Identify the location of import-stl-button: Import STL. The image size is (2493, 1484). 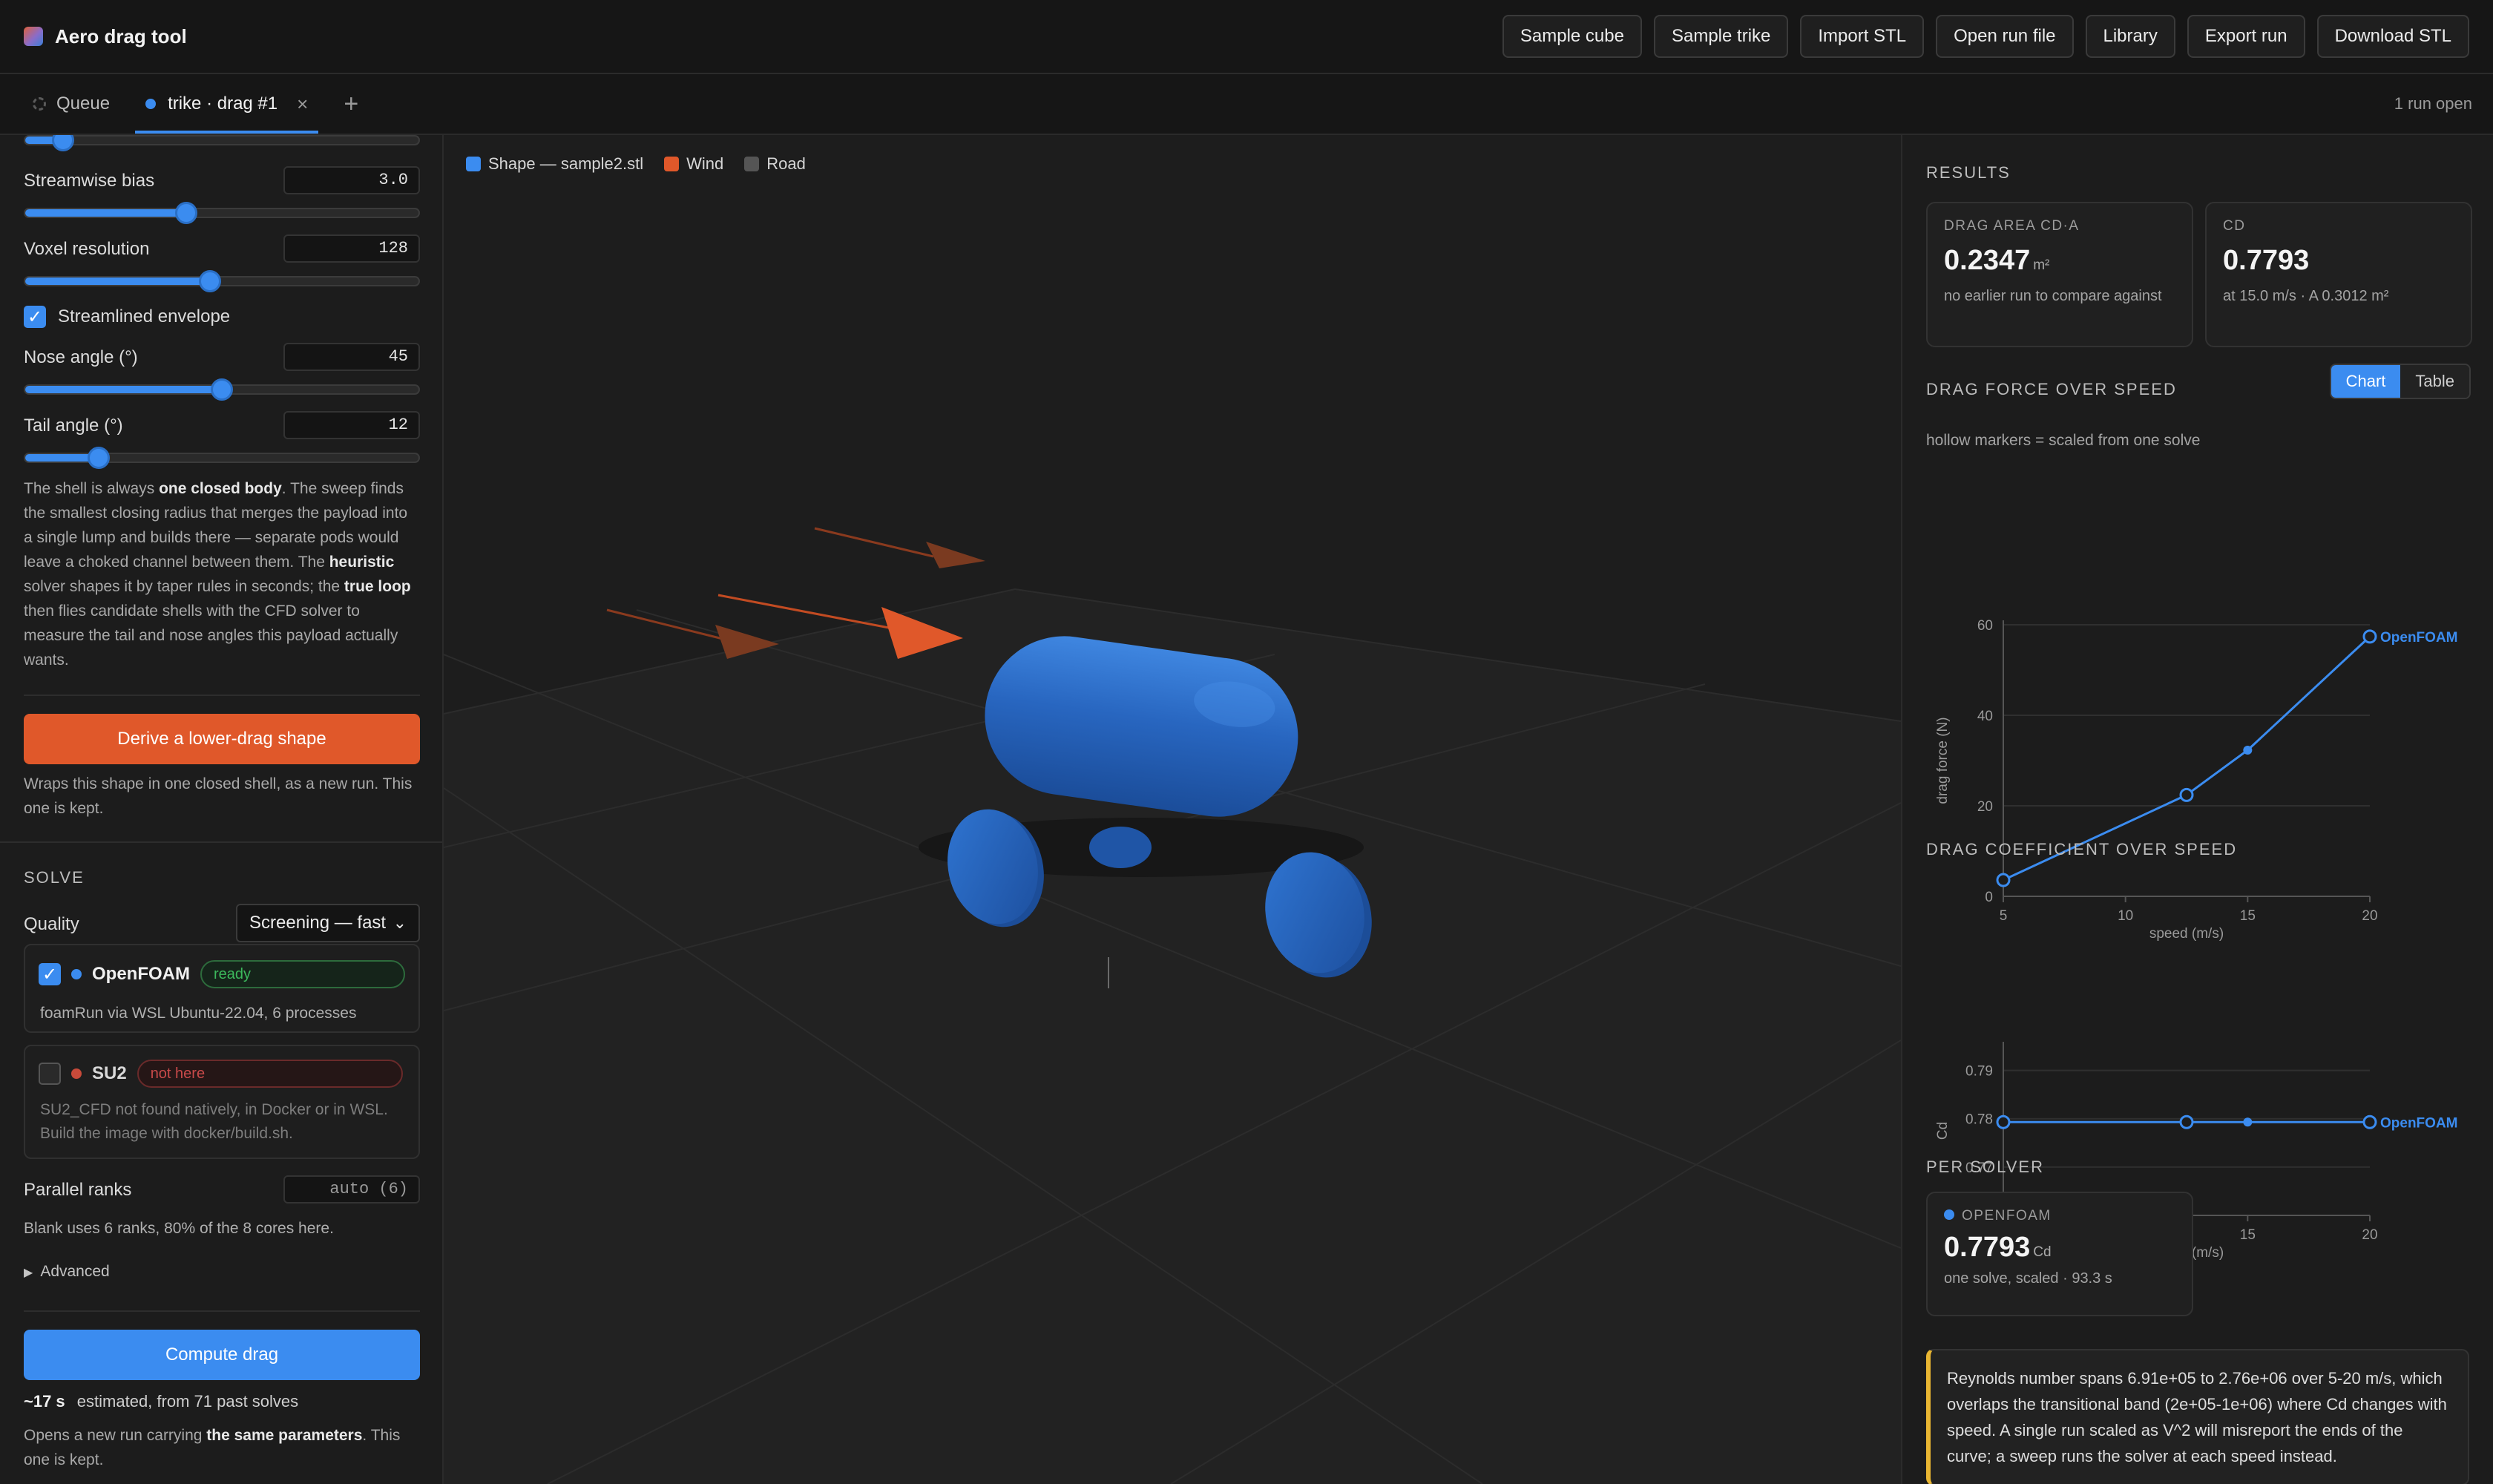
(1862, 36).